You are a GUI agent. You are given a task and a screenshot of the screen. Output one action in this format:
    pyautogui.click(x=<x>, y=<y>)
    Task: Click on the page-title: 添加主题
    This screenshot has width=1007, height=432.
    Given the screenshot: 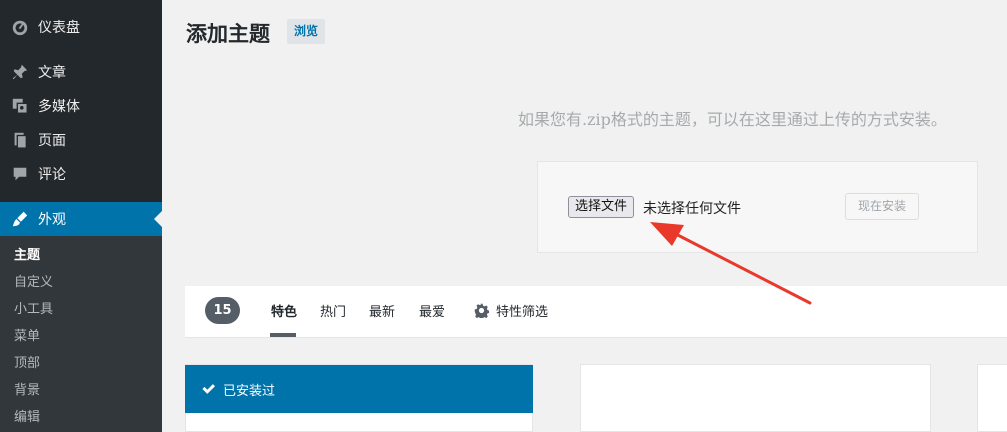 What is the action you would take?
    pyautogui.click(x=228, y=34)
    